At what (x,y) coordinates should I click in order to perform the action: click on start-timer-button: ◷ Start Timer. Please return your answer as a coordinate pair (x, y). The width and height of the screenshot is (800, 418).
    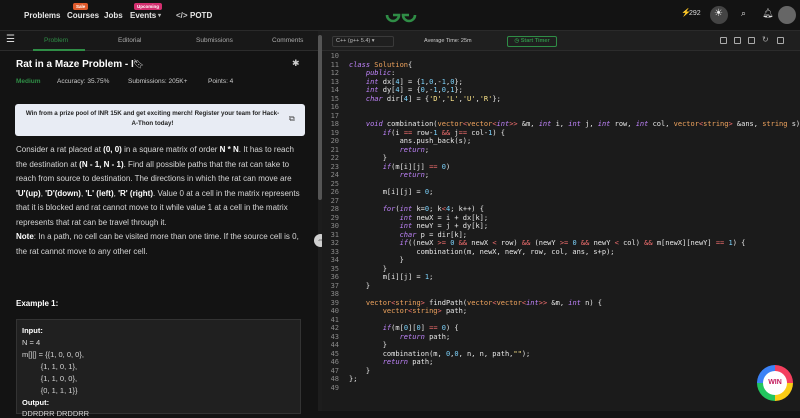
    Looking at the image, I should click on (532, 41).